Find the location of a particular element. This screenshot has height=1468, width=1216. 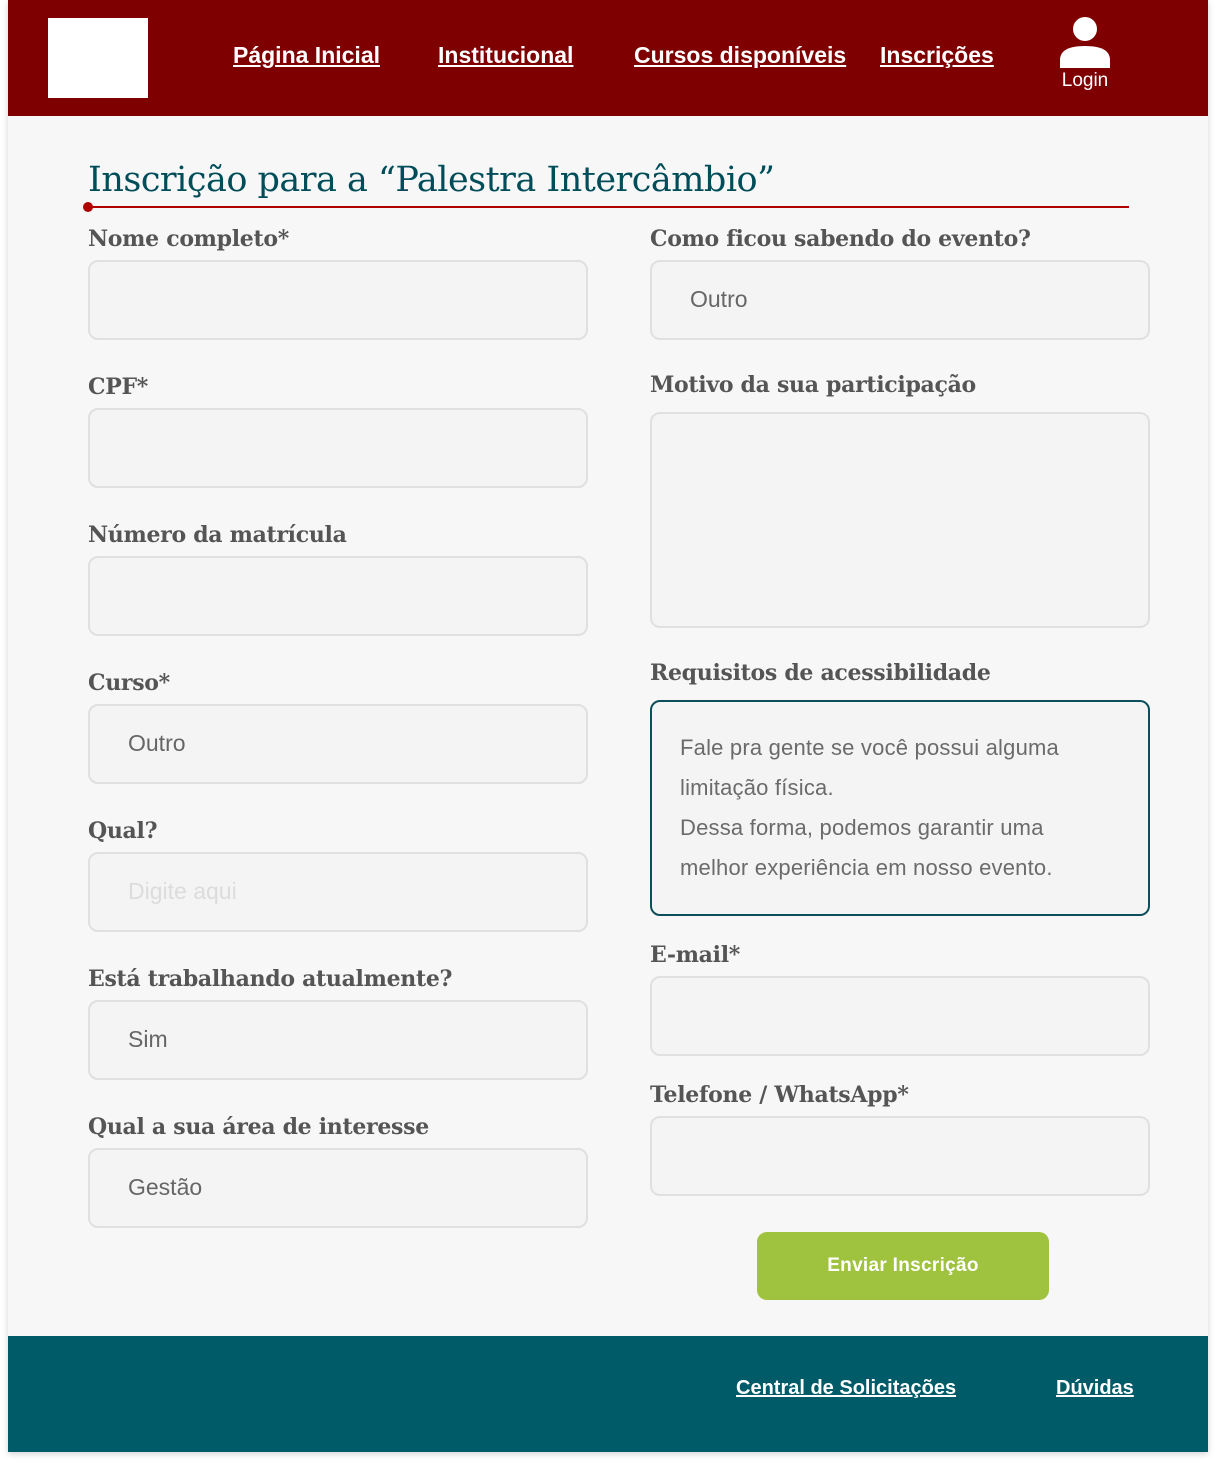

cpf-field is located at coordinates (338, 448).